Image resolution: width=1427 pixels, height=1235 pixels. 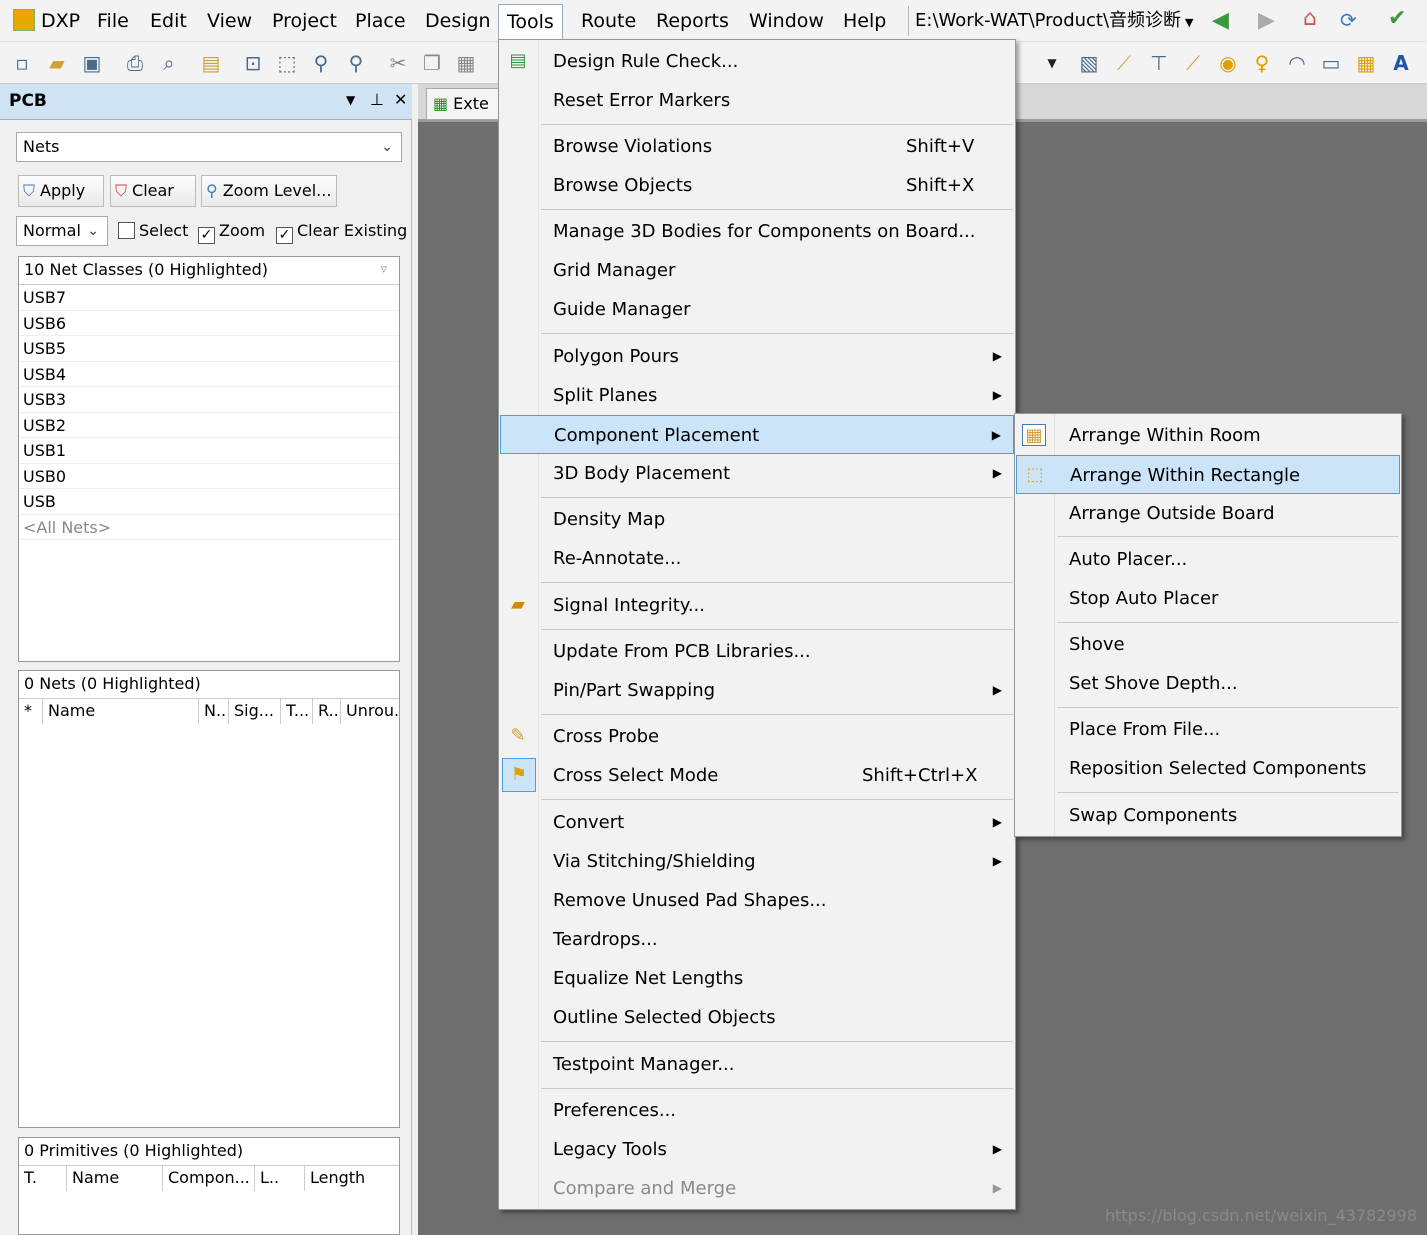 I want to click on dxp-menu: DXP, so click(x=46, y=21).